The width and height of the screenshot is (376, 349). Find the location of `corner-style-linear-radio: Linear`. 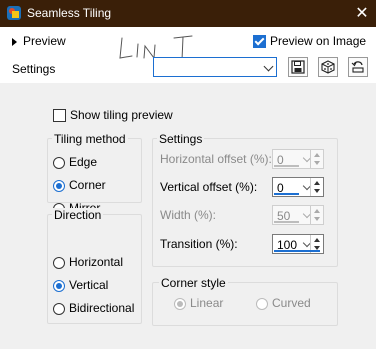

corner-style-linear-radio: Linear is located at coordinates (198, 303).